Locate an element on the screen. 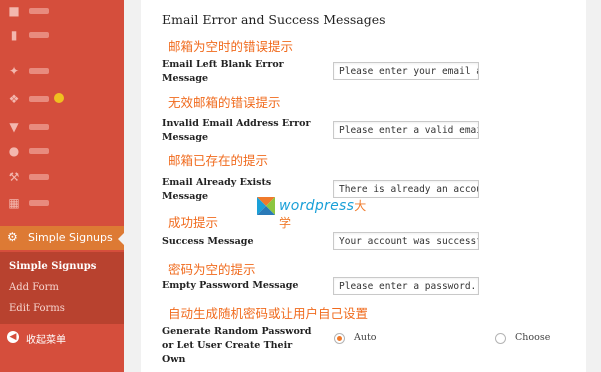 Image resolution: width=601 pixels, height=372 pixels. success-message-input: Your account was successf is located at coordinates (406, 241).